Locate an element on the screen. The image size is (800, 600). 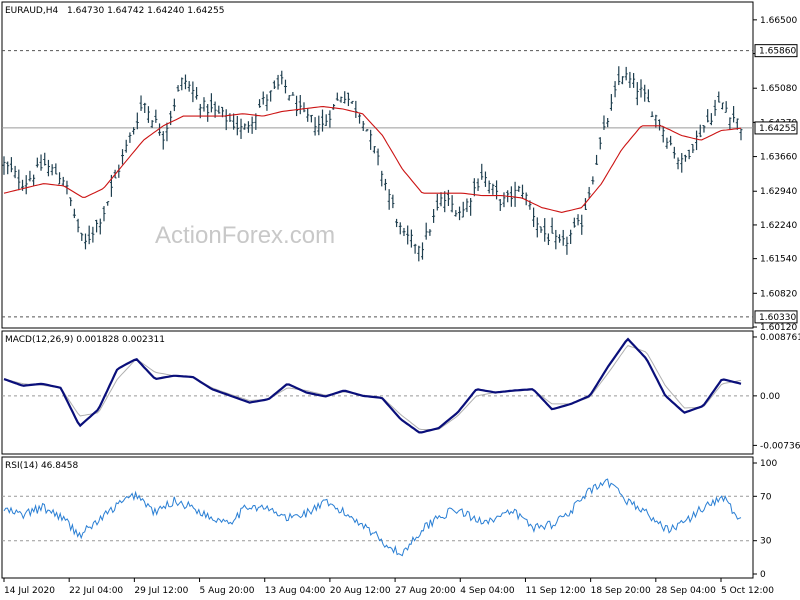
price-tag-label: 1.60330 is located at coordinates (777, 318).